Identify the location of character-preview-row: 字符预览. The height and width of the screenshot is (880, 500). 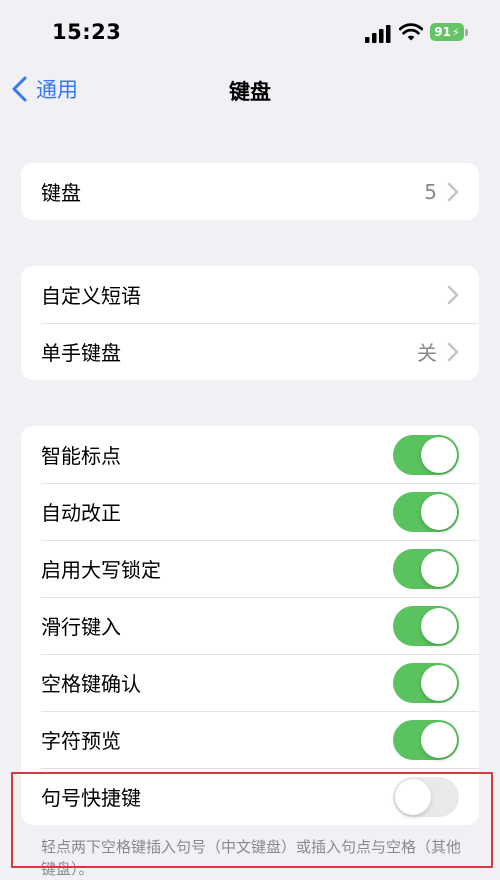
(250, 739).